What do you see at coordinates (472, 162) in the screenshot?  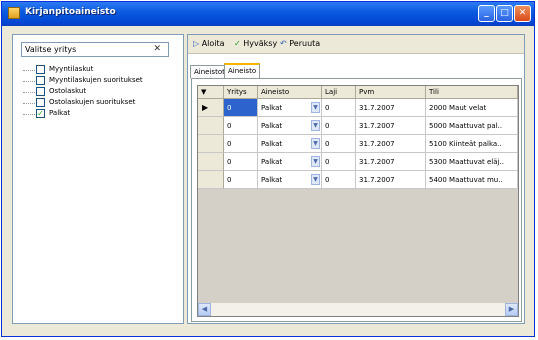 I see `cell-tili: 5300 Maattuvat eläj..` at bounding box center [472, 162].